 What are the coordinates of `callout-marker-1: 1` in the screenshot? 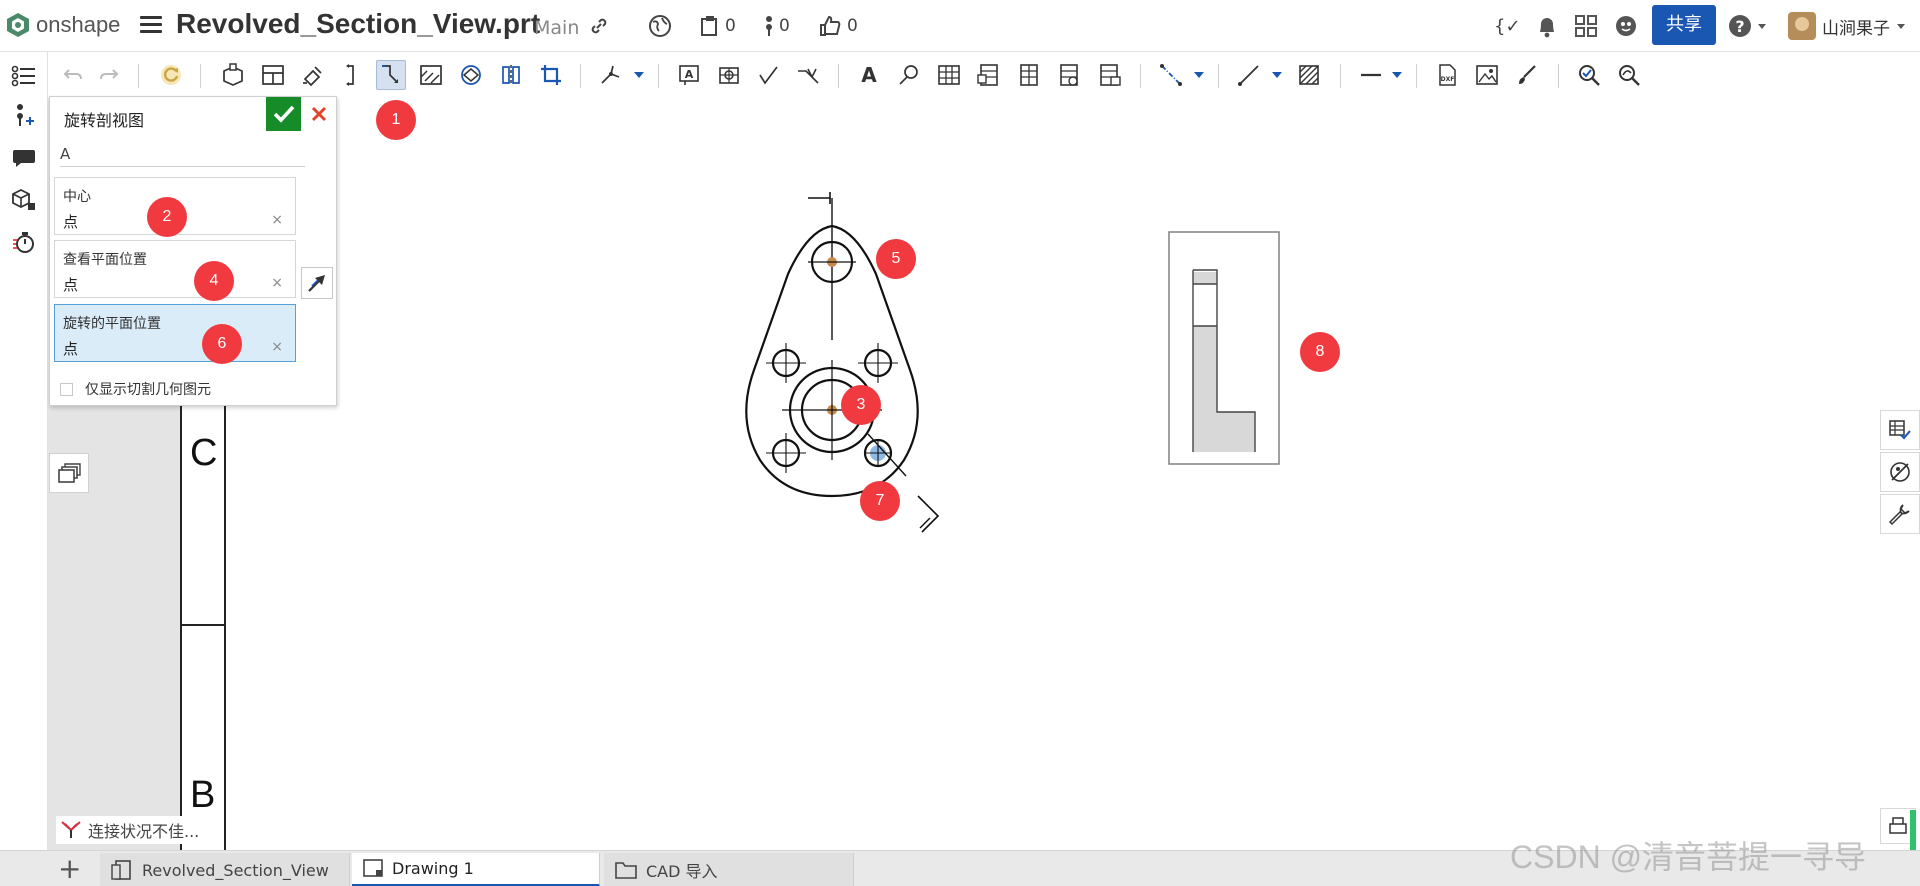 It's located at (396, 120).